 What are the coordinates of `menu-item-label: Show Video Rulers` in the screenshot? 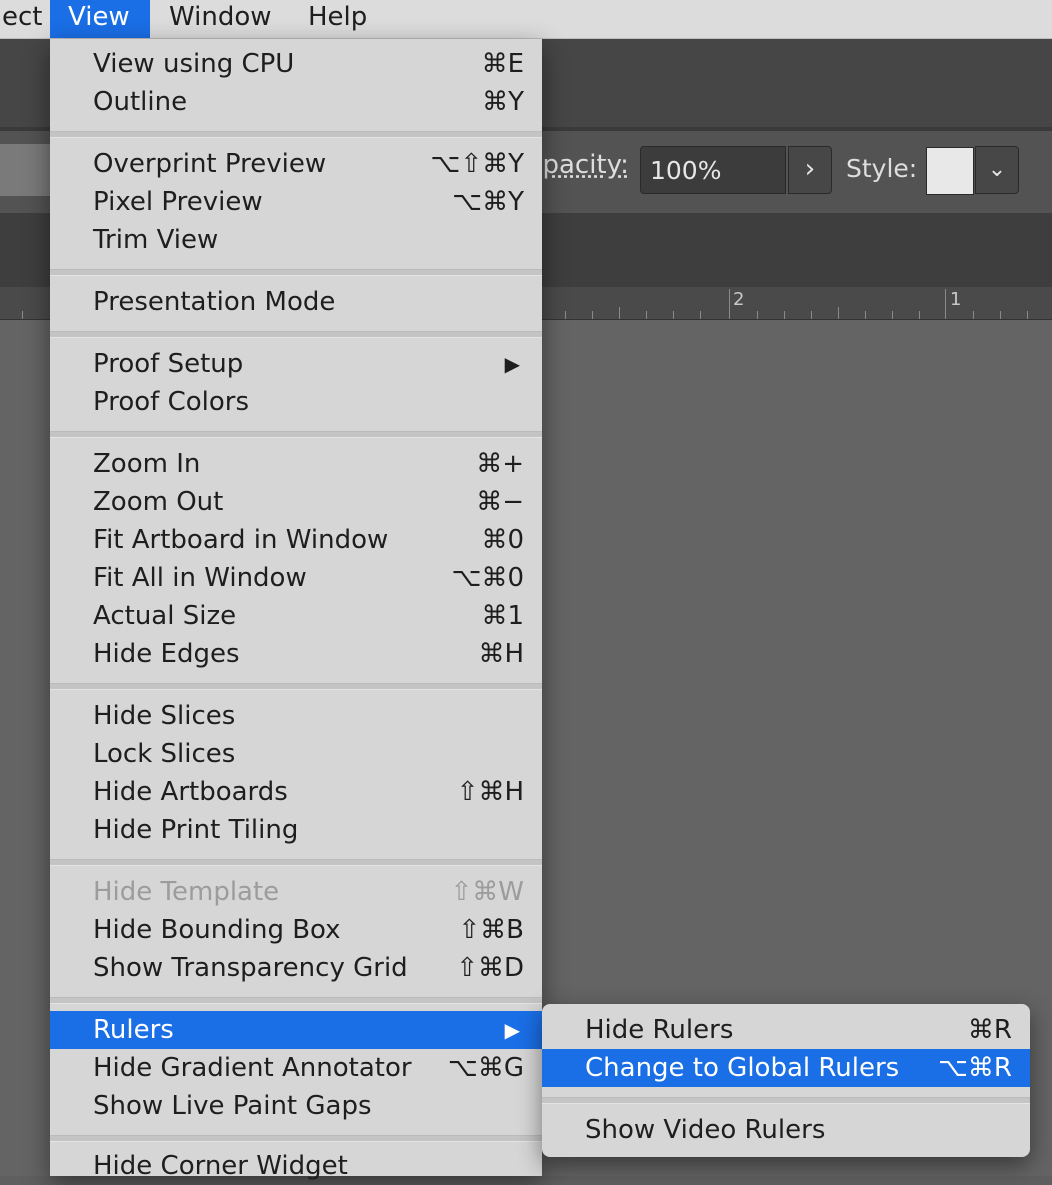 It's located at (705, 1130).